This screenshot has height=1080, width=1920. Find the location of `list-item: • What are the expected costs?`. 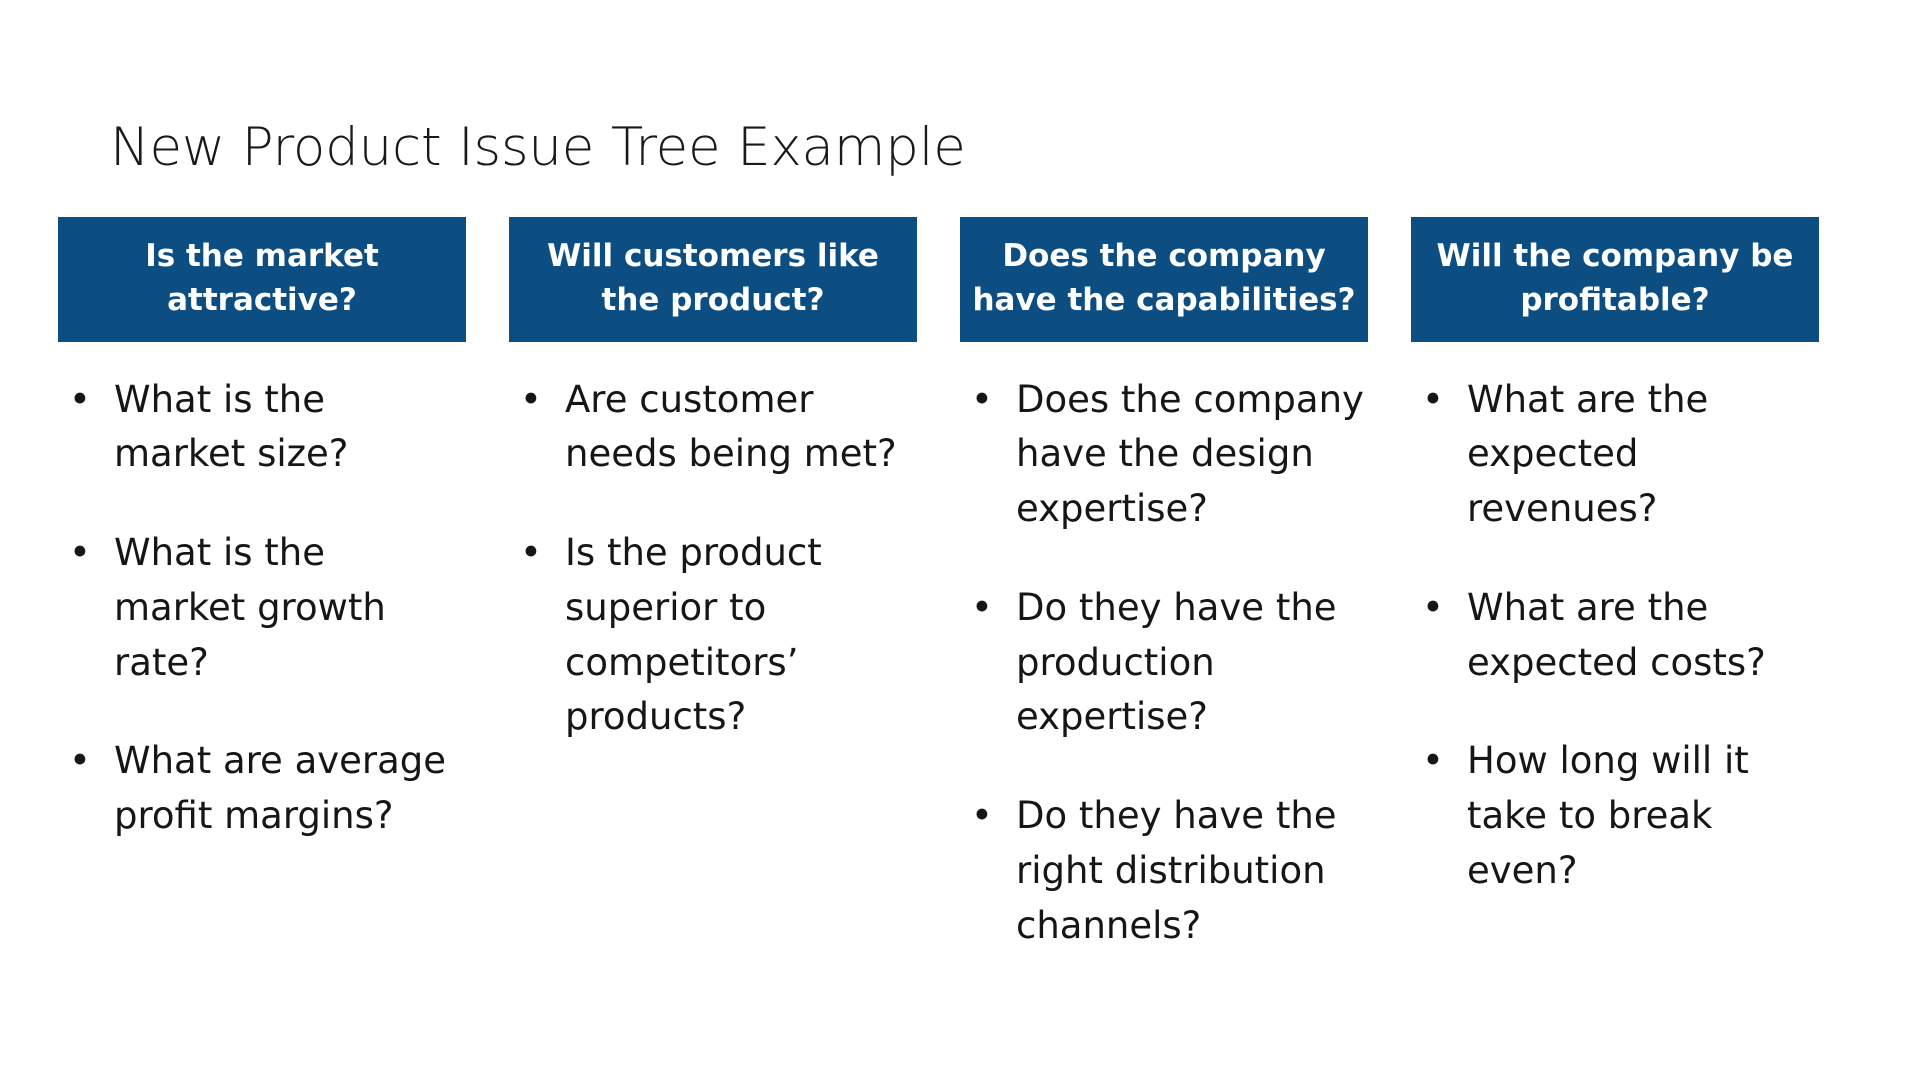

list-item: • What are the expected costs? is located at coordinates (1615, 636).